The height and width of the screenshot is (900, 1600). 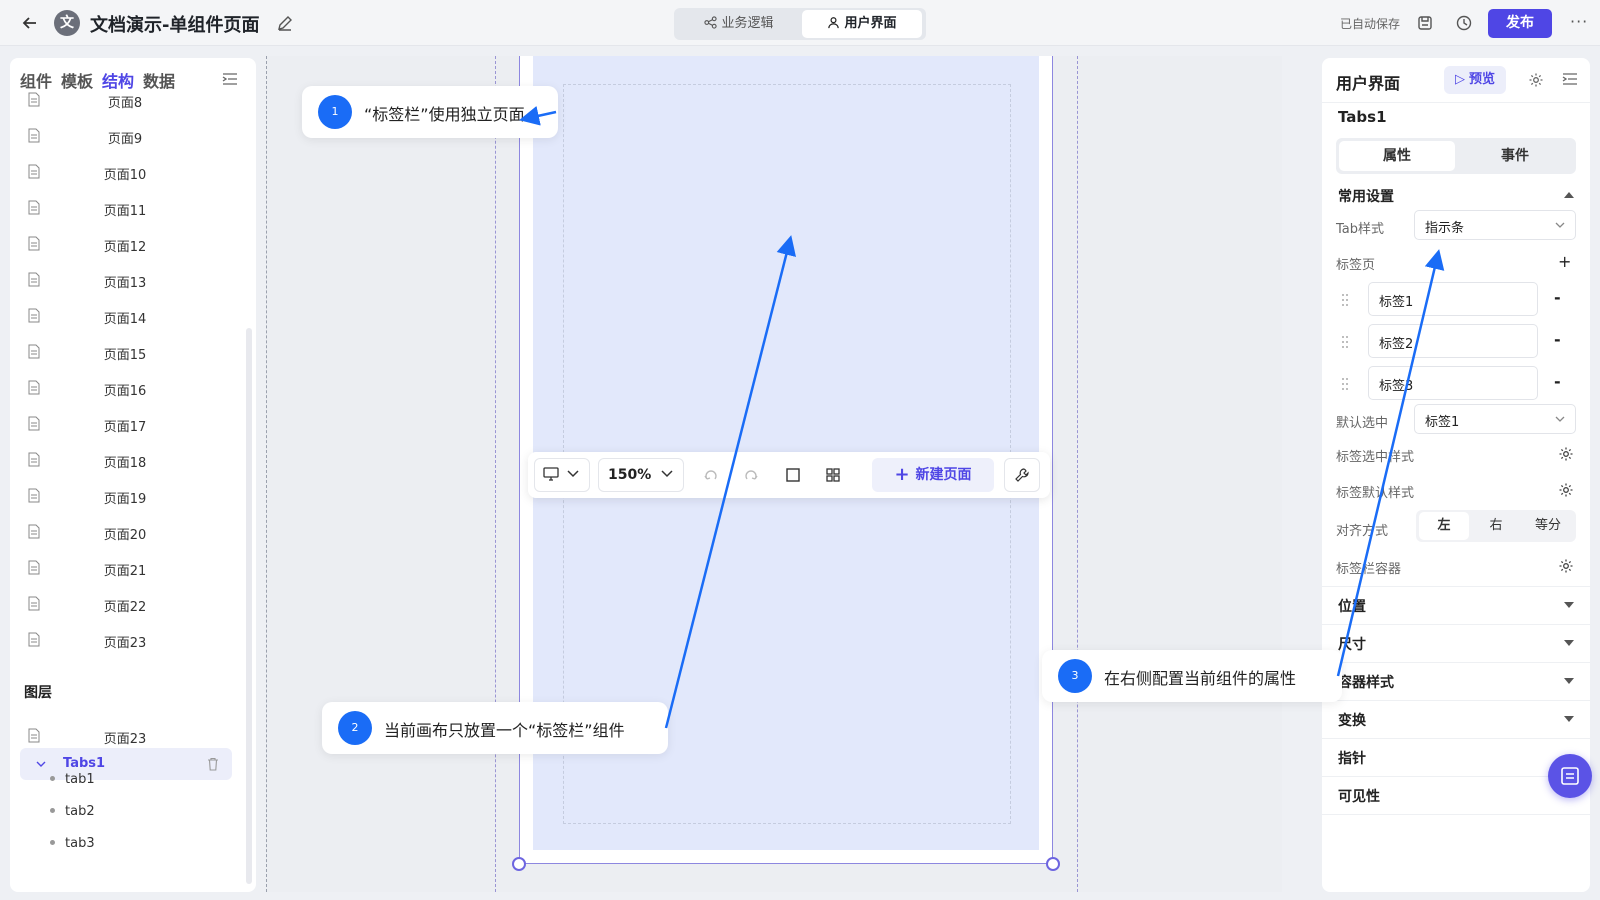 What do you see at coordinates (1570, 80) in the screenshot?
I see `outline-icon` at bounding box center [1570, 80].